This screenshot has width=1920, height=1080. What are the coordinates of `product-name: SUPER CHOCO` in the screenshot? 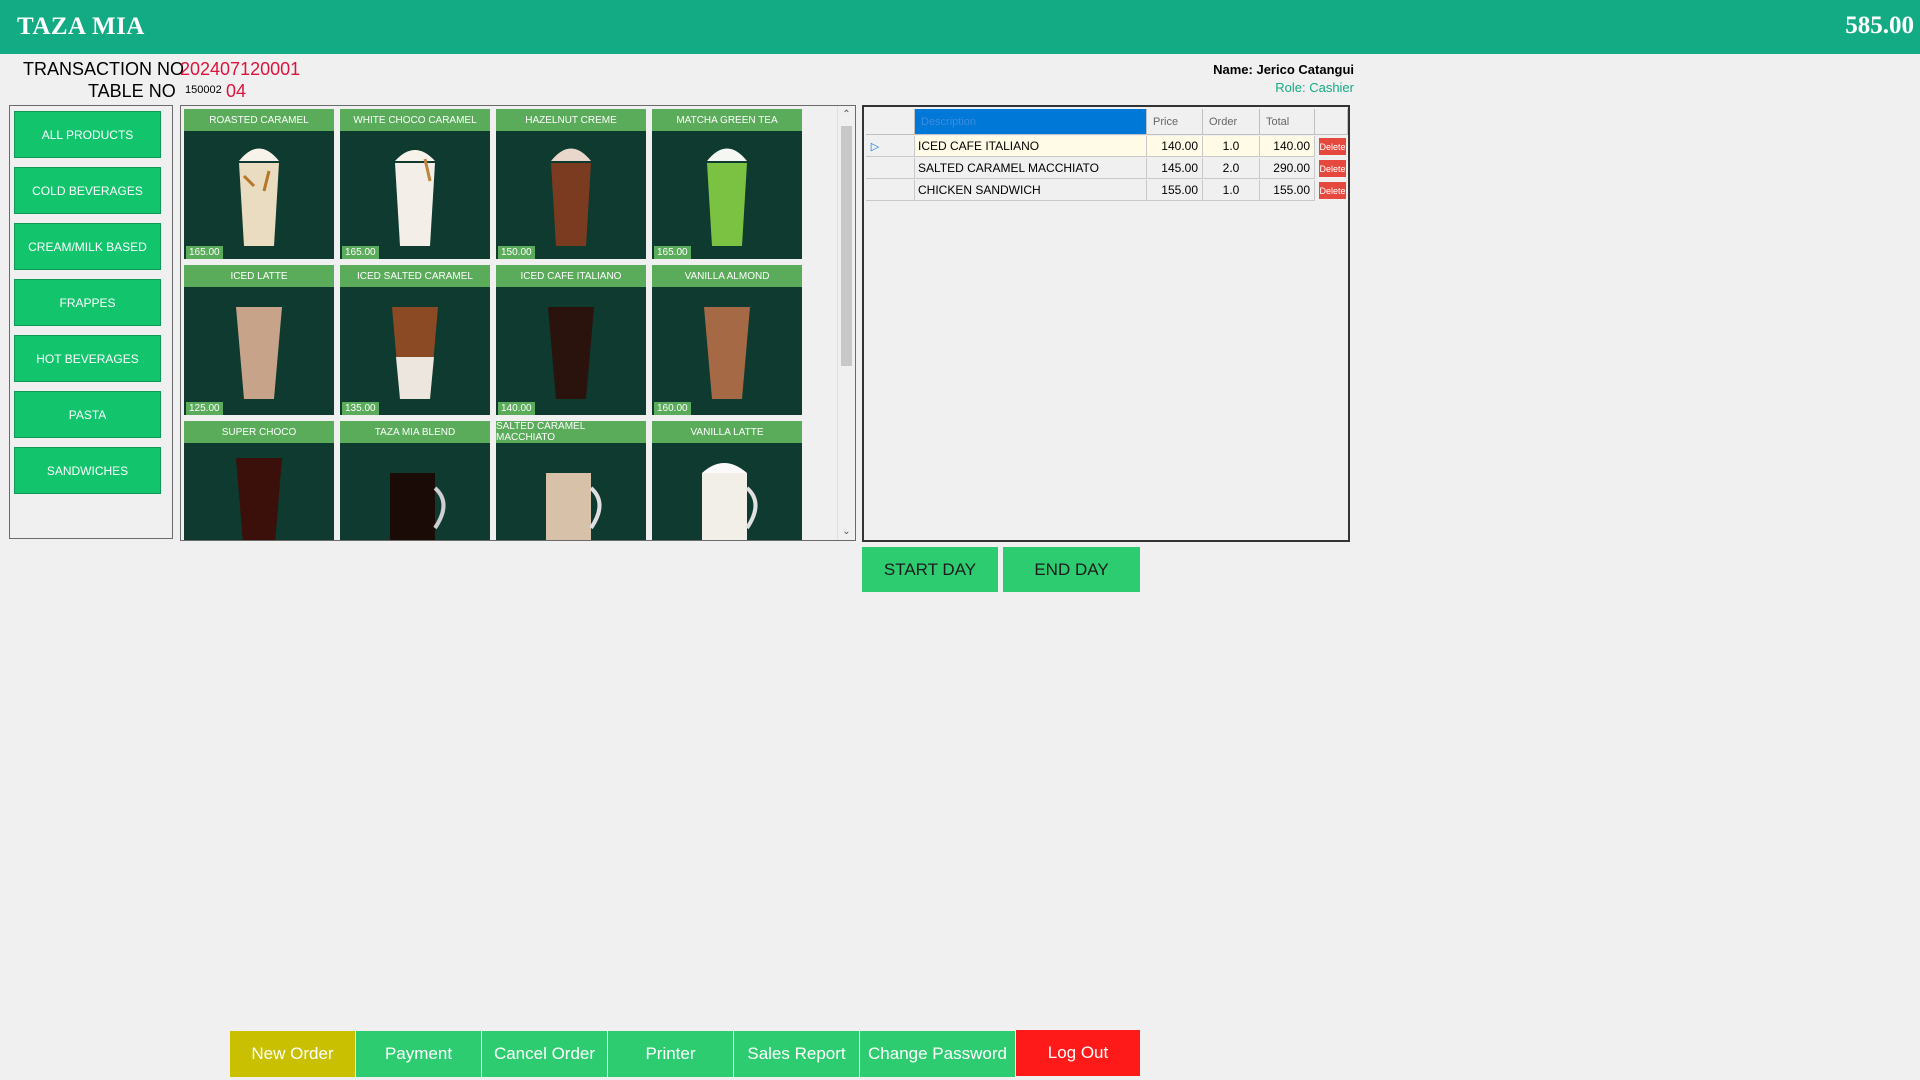 It's located at (259, 432).